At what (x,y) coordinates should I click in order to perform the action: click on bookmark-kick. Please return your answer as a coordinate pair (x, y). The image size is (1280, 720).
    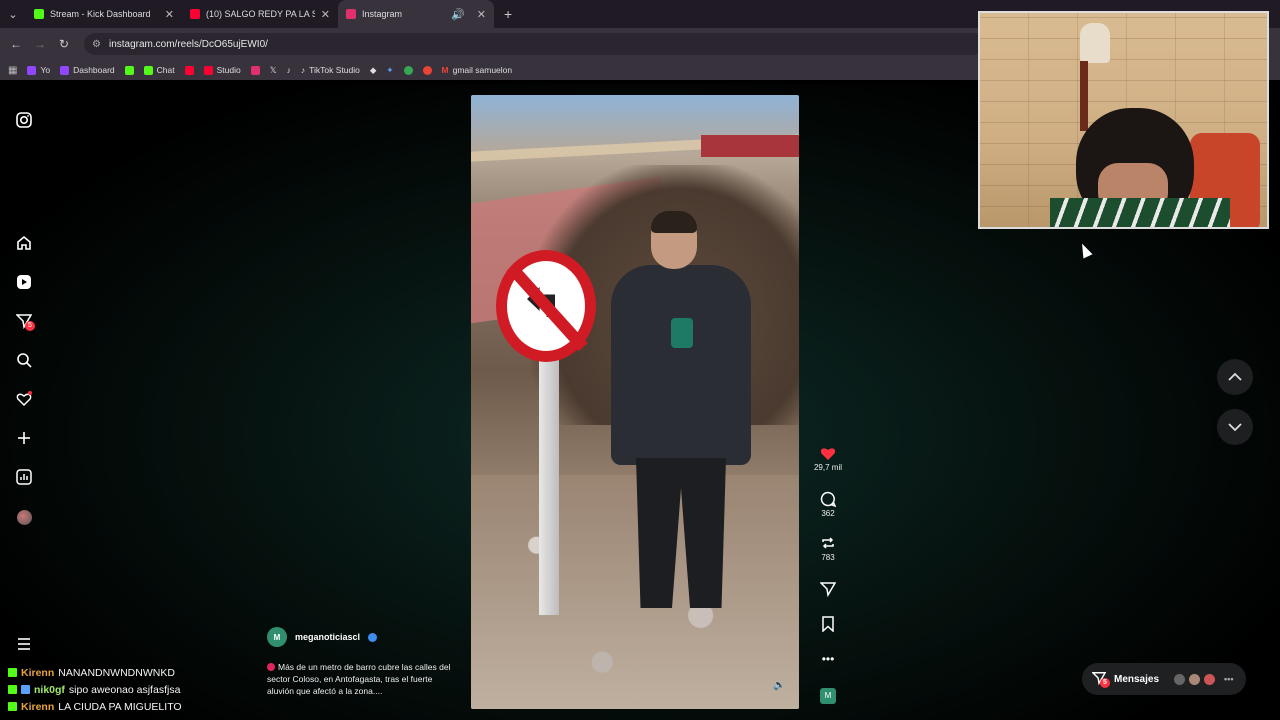
    Looking at the image, I should click on (129, 70).